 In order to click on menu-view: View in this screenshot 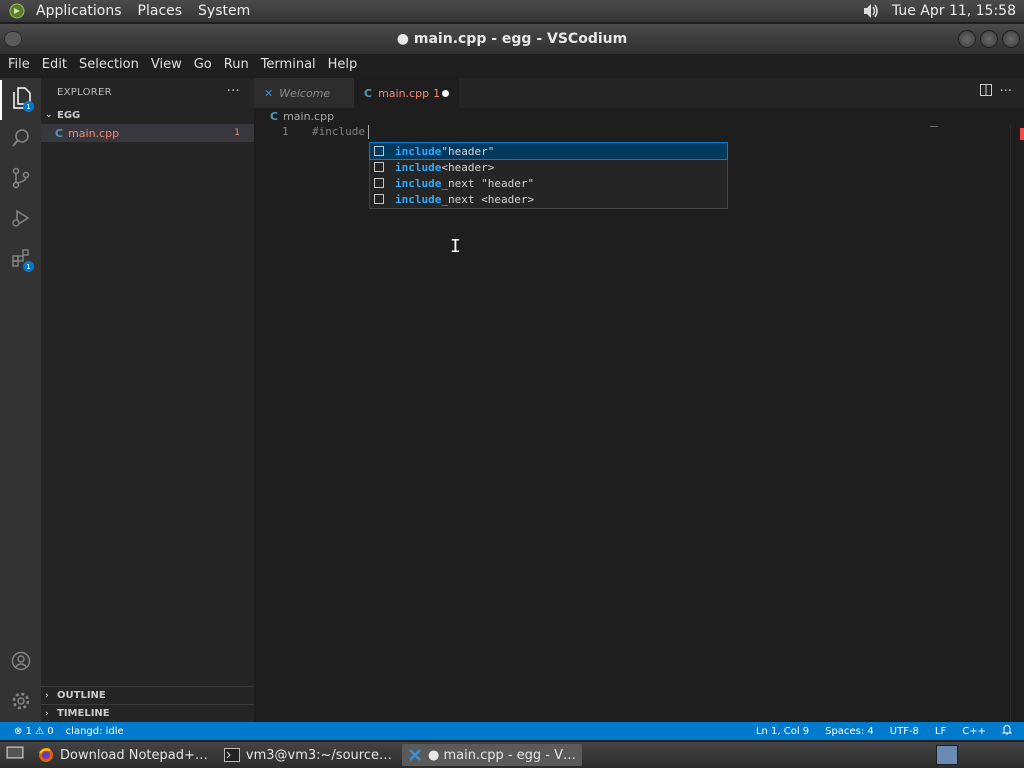, I will do `click(166, 64)`.